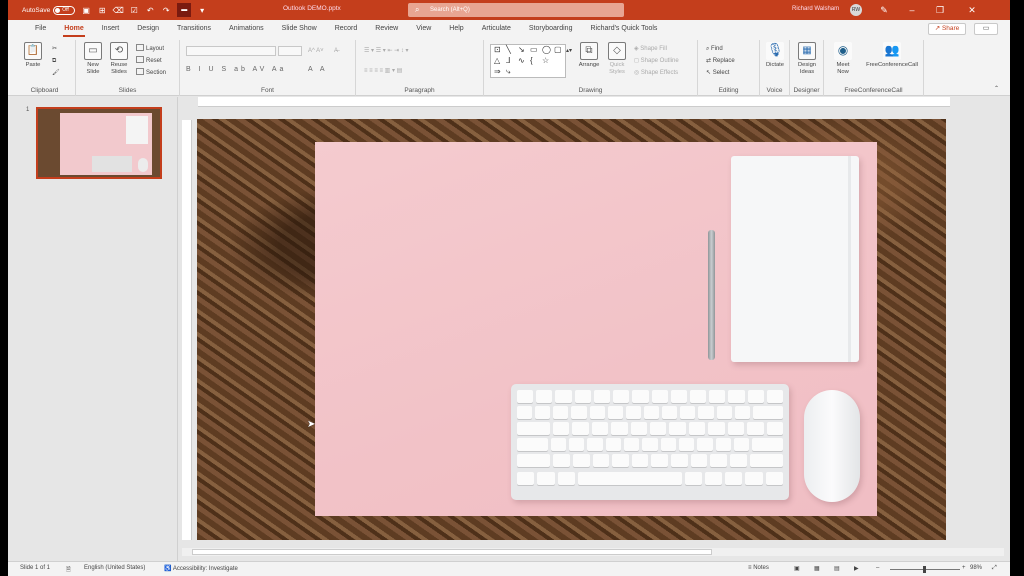  Describe the element at coordinates (534, 49) in the screenshot. I see `rectangle-shape-icon: ▭` at that location.